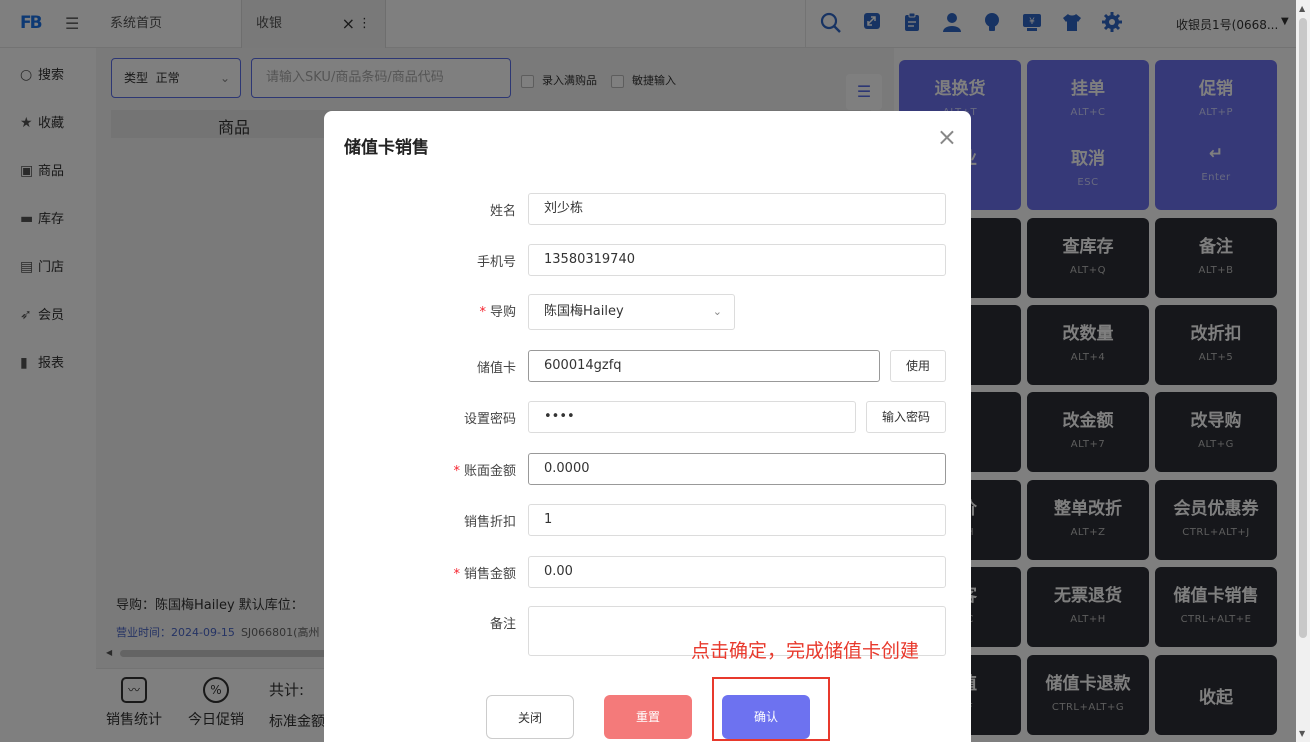  Describe the element at coordinates (737, 572) in the screenshot. I see `sale-amount-field: 0.00` at that location.